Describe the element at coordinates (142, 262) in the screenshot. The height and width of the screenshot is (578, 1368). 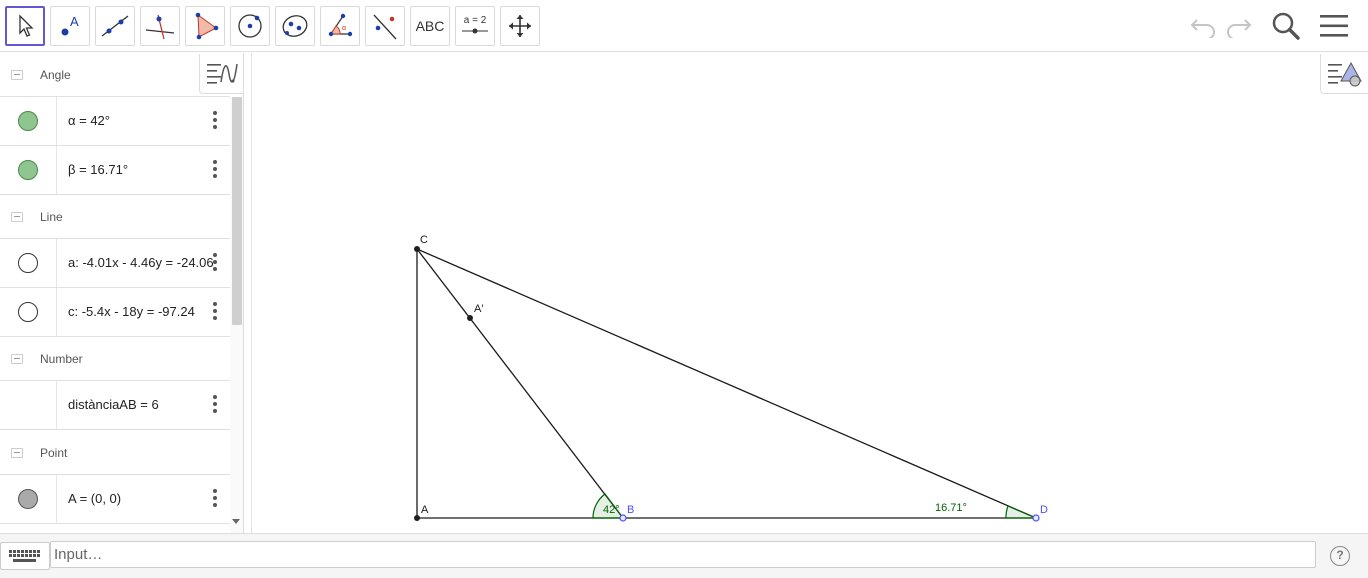
I see `algebra-expression: a: -4.01x - 4.46y = -24.06` at that location.